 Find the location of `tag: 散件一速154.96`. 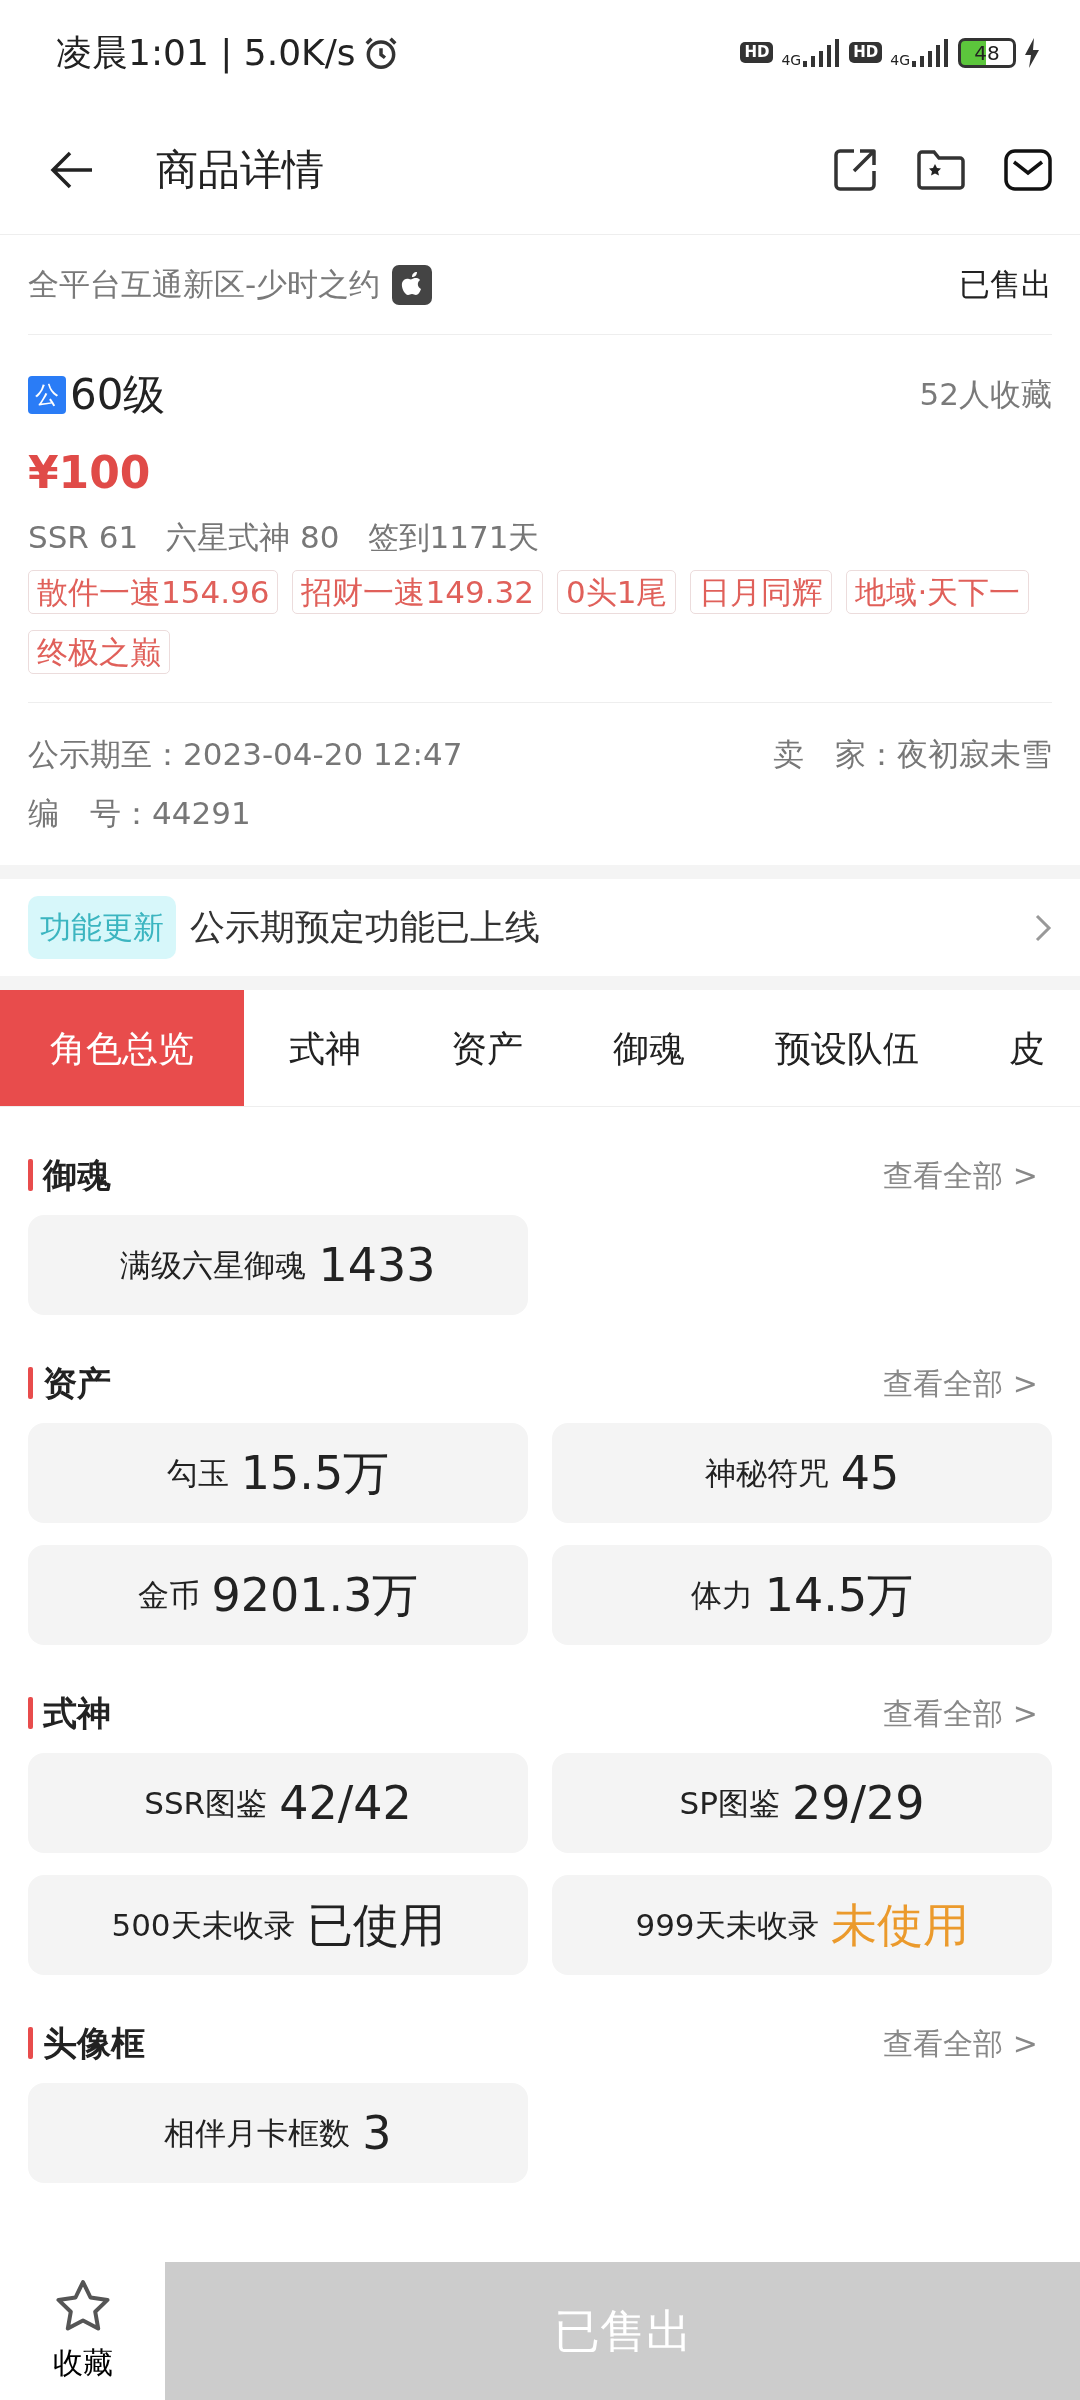

tag: 散件一速154.96 is located at coordinates (153, 592).